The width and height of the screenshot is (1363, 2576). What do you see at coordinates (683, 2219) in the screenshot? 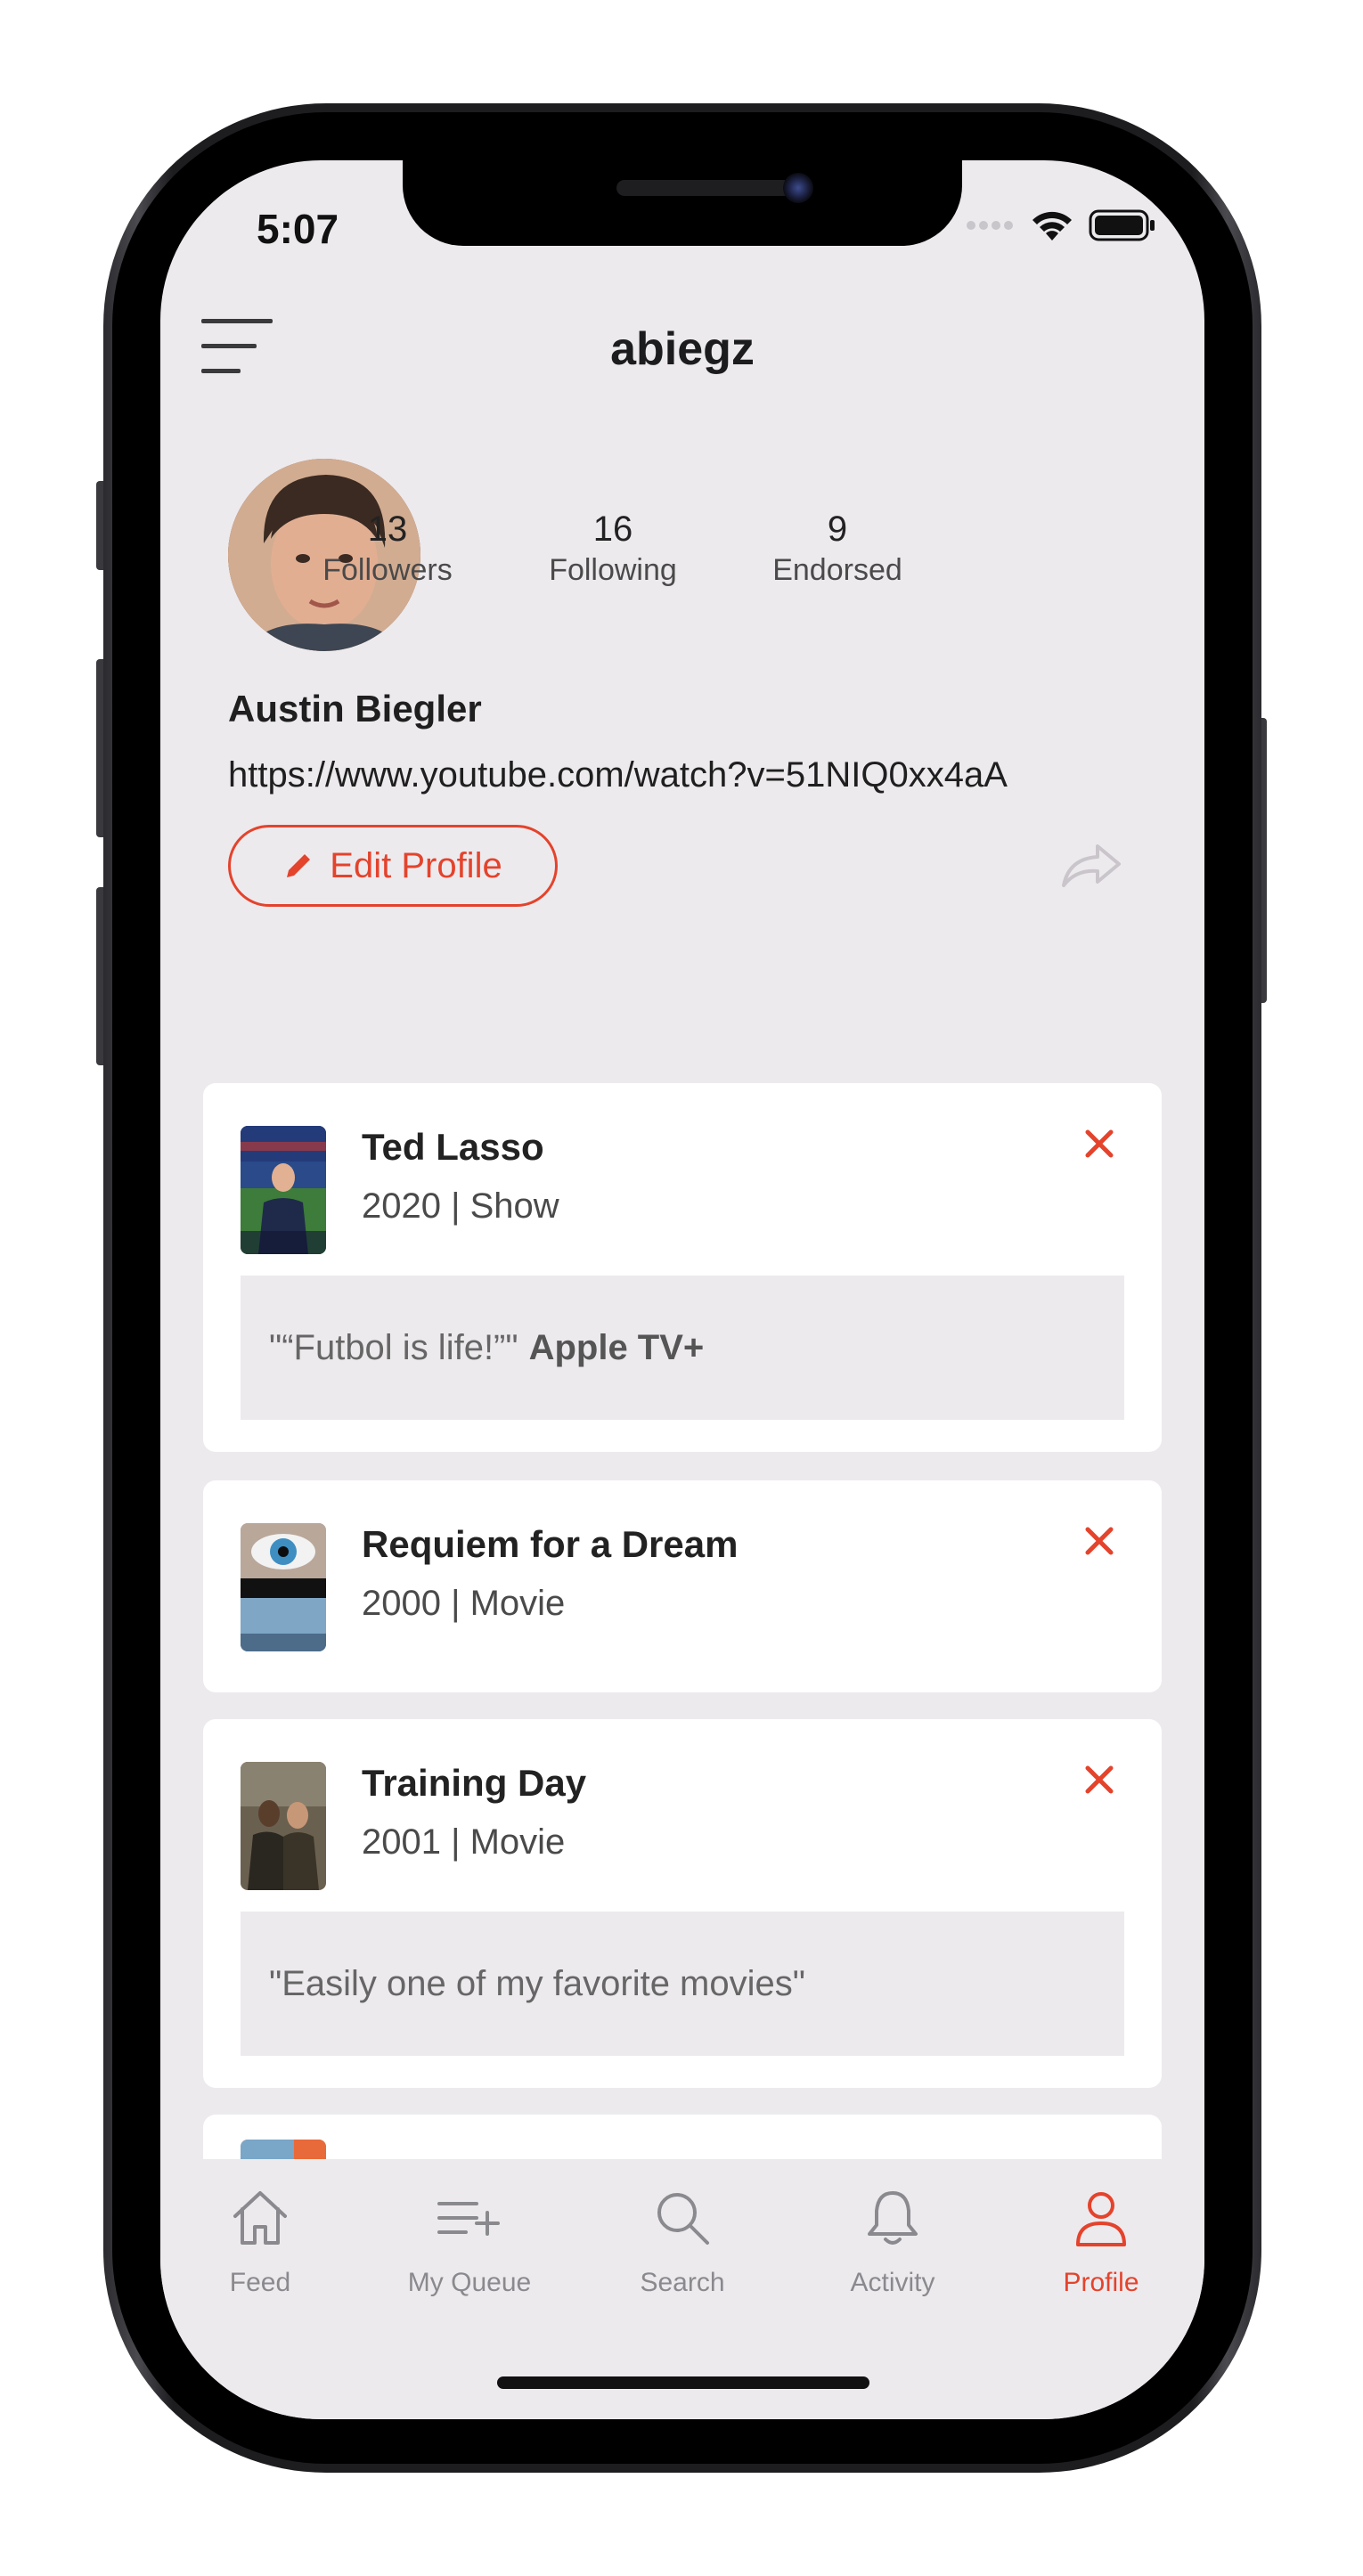
I see `search-icon` at bounding box center [683, 2219].